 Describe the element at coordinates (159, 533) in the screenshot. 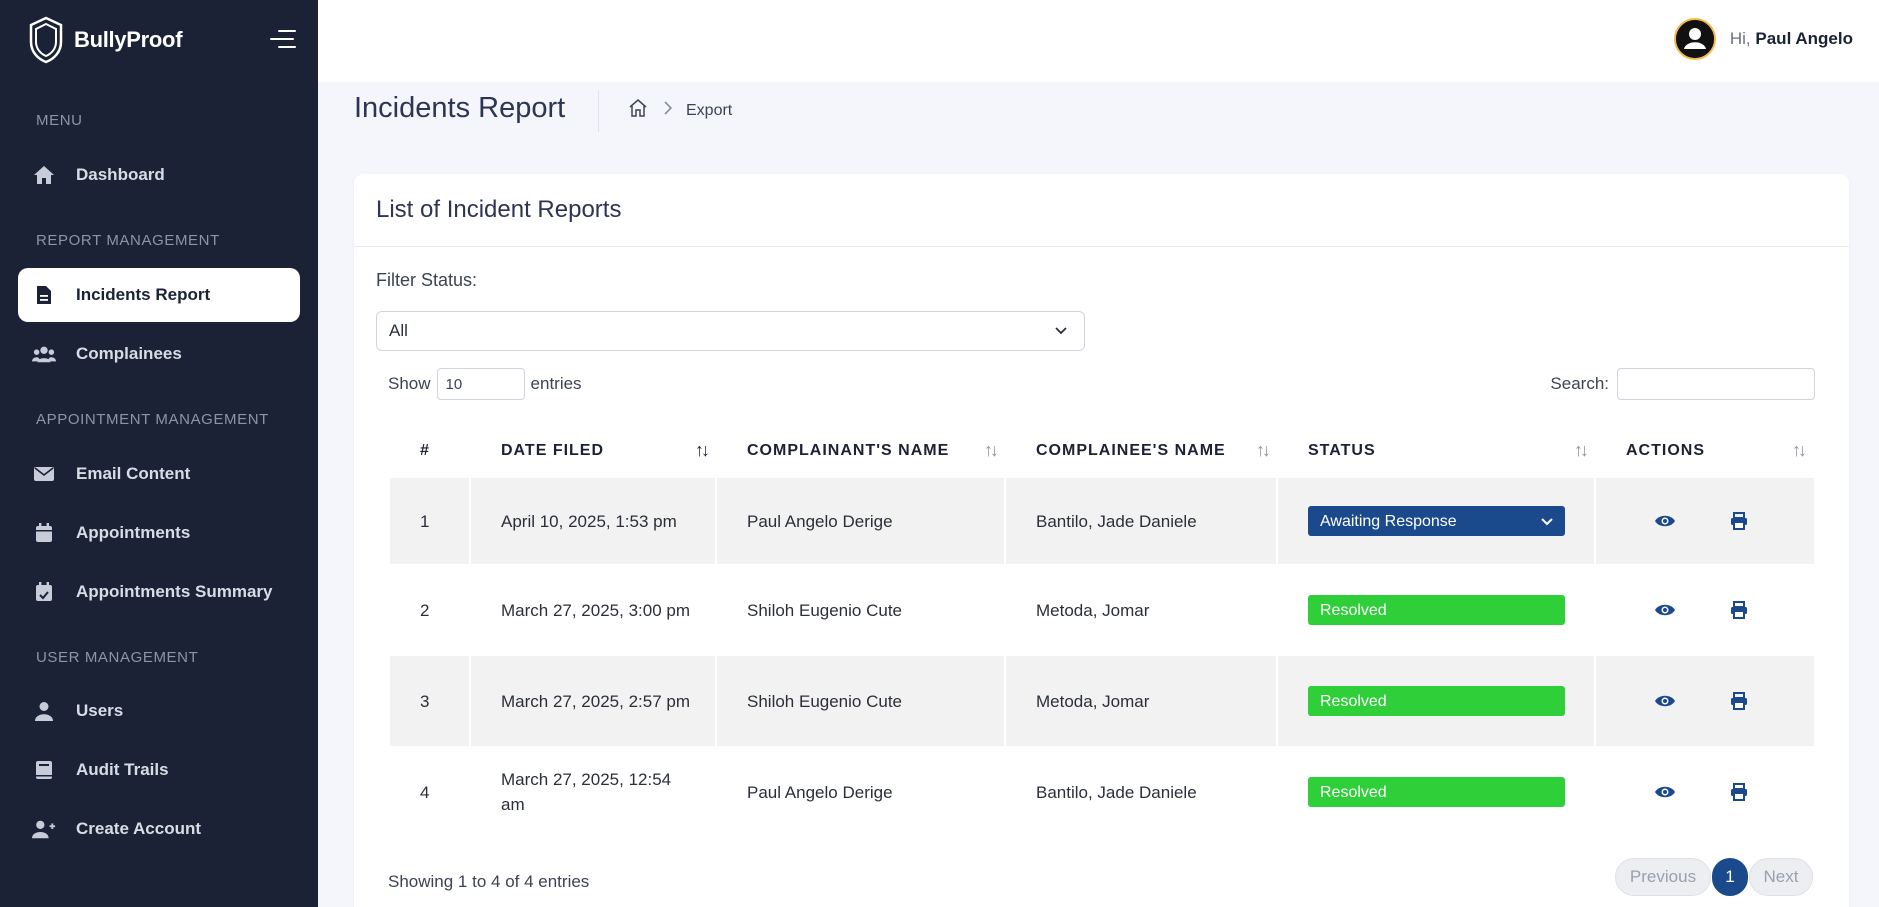

I see `sidebar-item-appointments: Appointments` at that location.